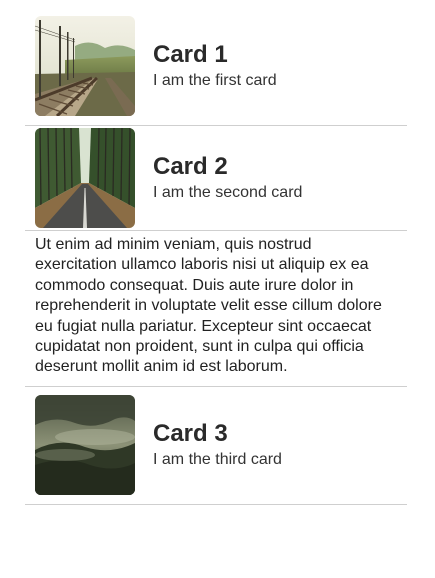 The height and width of the screenshot is (578, 435). I want to click on card-title: Card 3, so click(190, 434).